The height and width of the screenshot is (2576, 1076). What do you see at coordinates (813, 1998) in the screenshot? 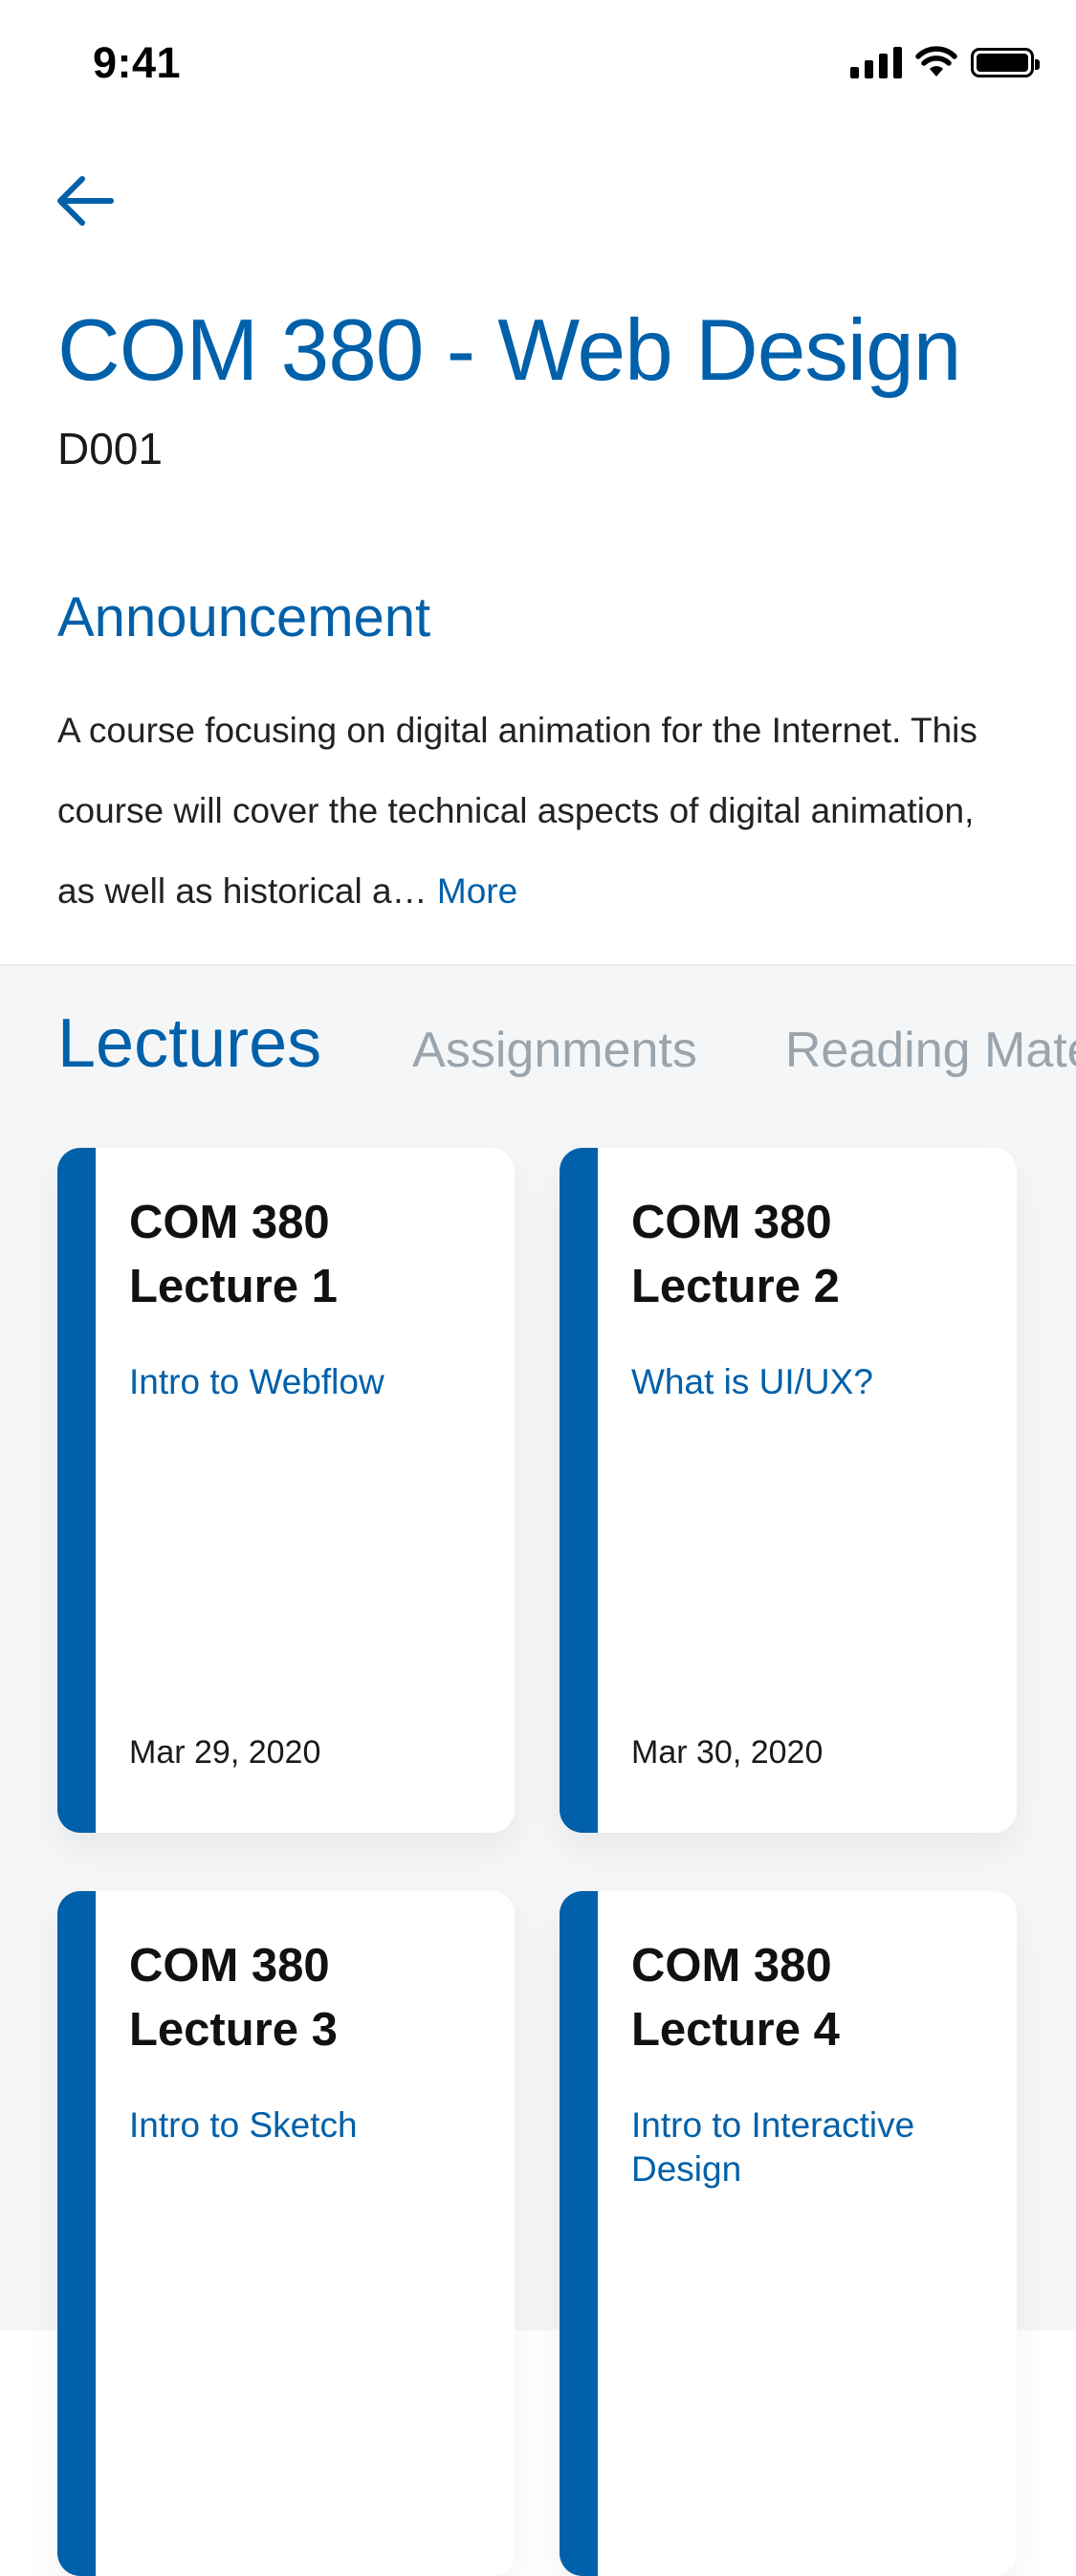
I see `lecture-title: COM 380 Lecture 4` at bounding box center [813, 1998].